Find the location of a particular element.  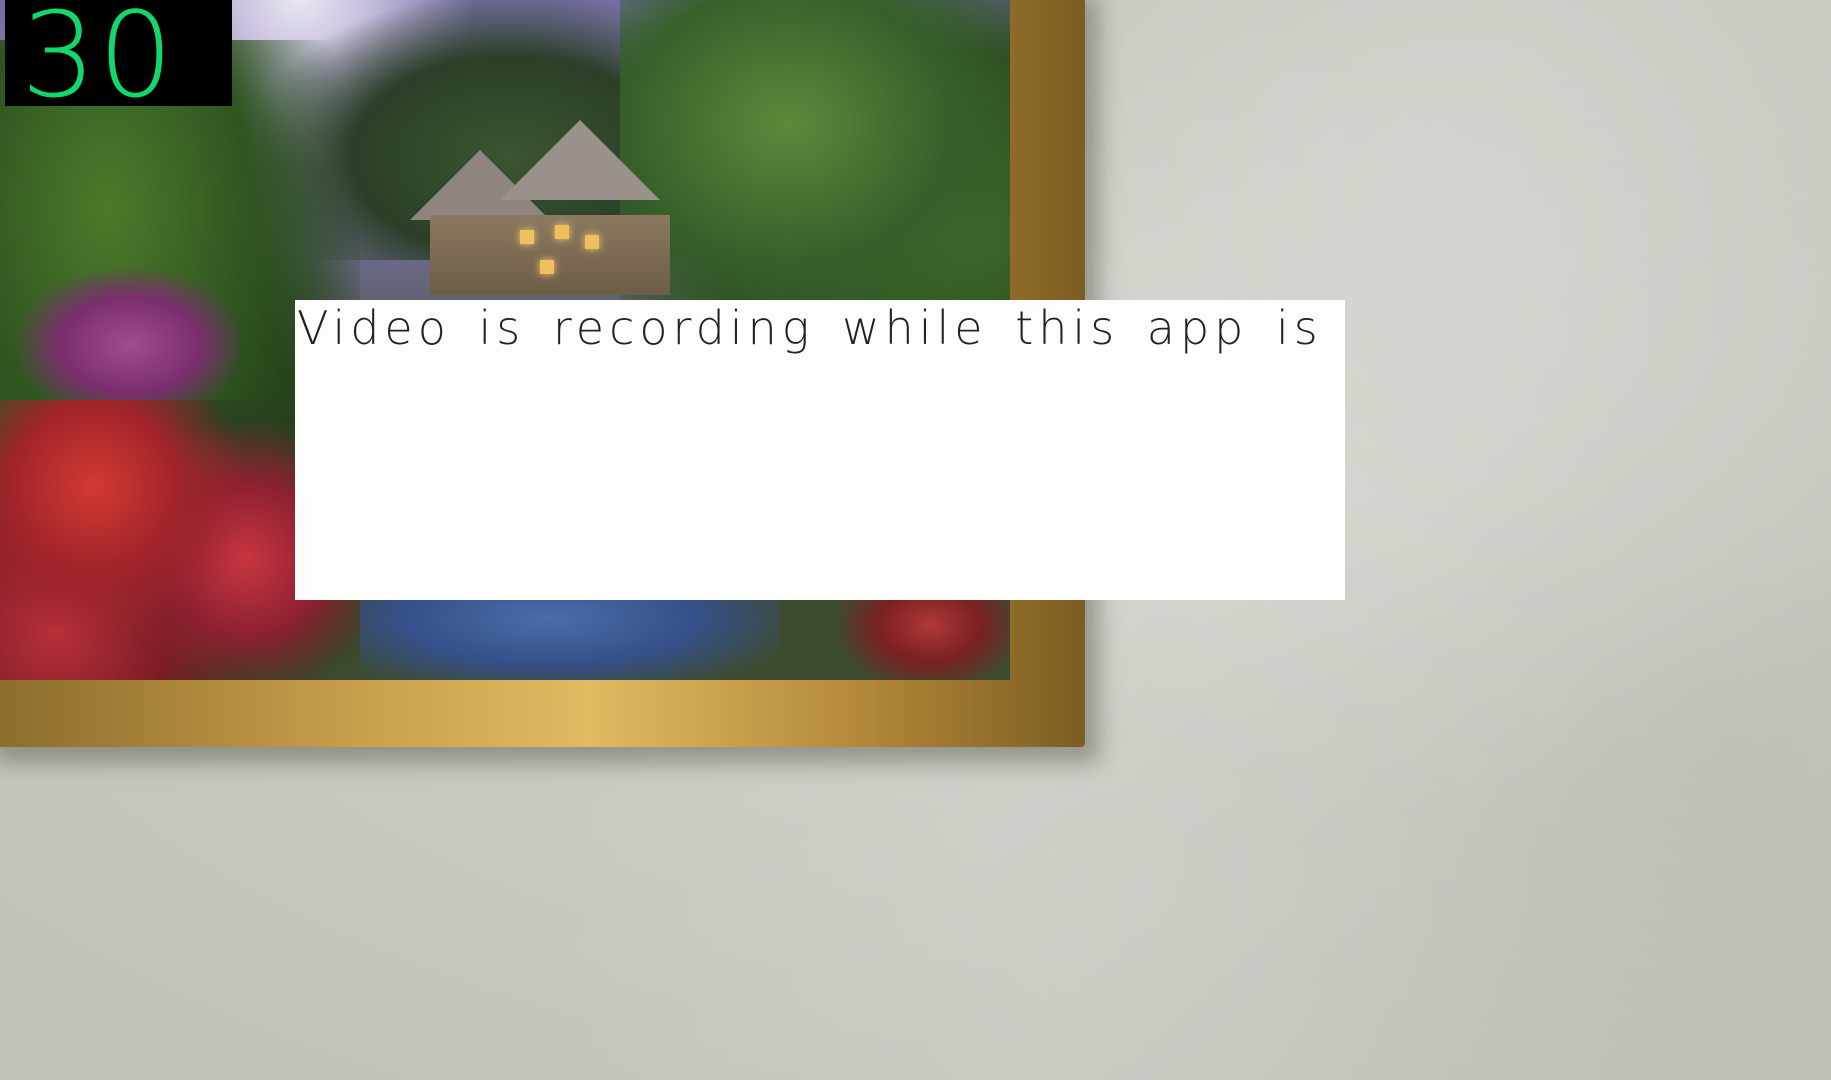

cottage-body is located at coordinates (550, 255).